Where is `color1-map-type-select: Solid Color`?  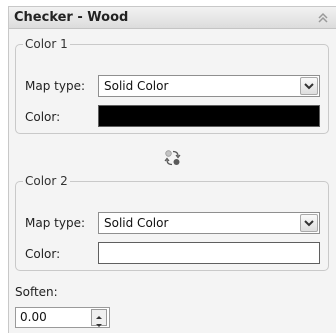 color1-map-type-select: Solid Color is located at coordinates (209, 86).